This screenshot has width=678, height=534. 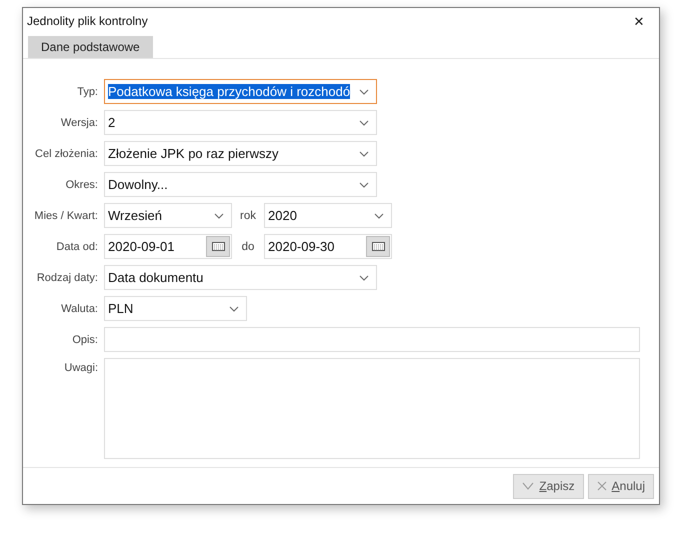 I want to click on dropdown: Wrzesień, so click(x=168, y=215).